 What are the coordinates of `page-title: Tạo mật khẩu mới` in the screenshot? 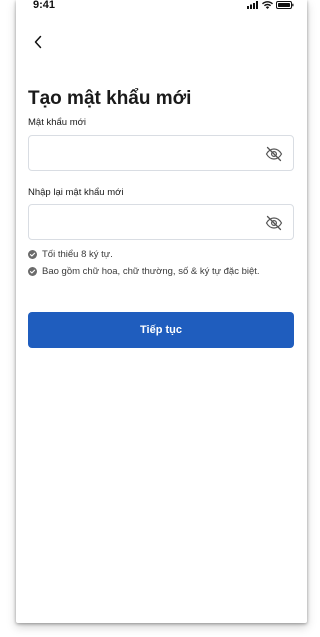 It's located at (110, 98).